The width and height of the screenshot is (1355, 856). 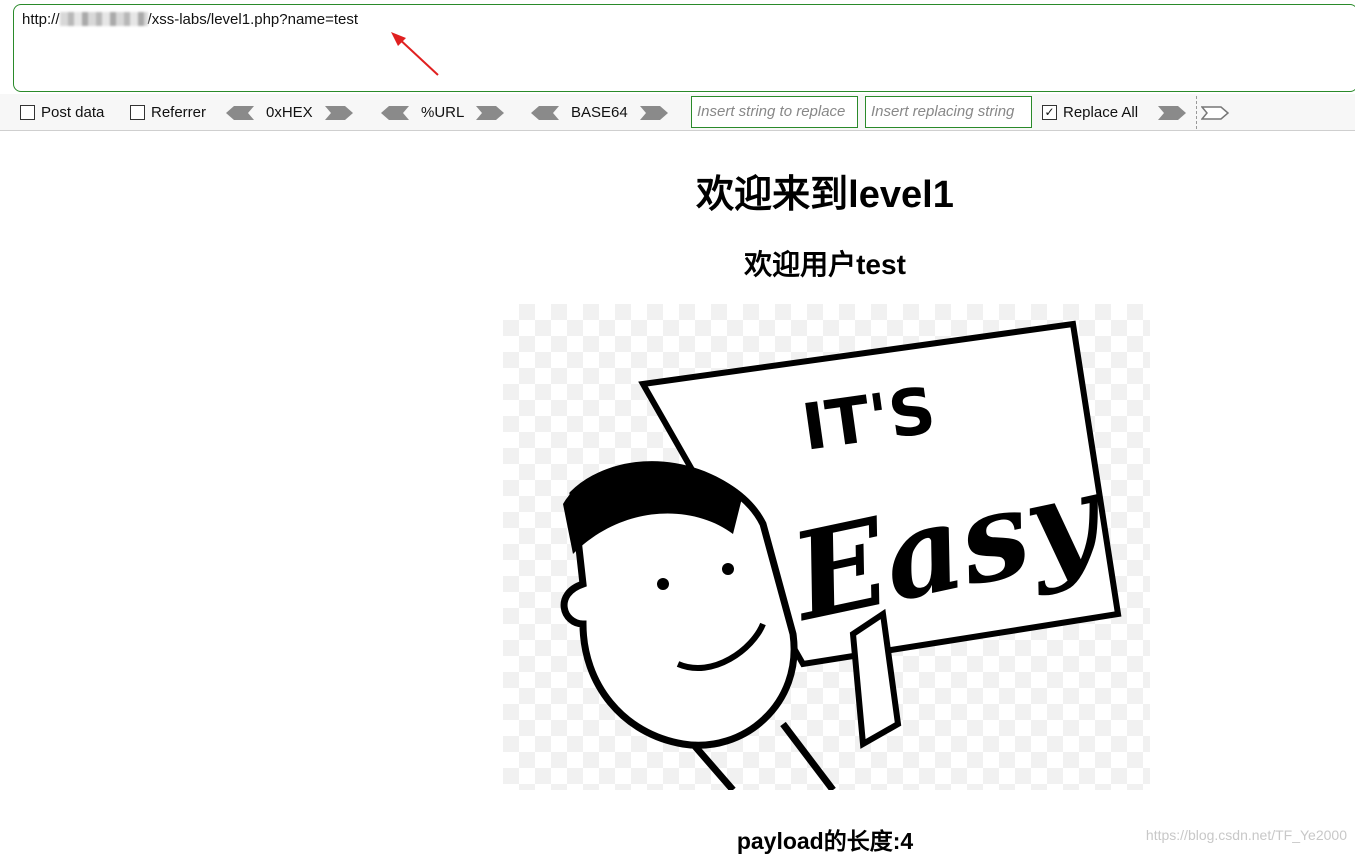 What do you see at coordinates (599, 112) in the screenshot?
I see `base64-label: BASE64` at bounding box center [599, 112].